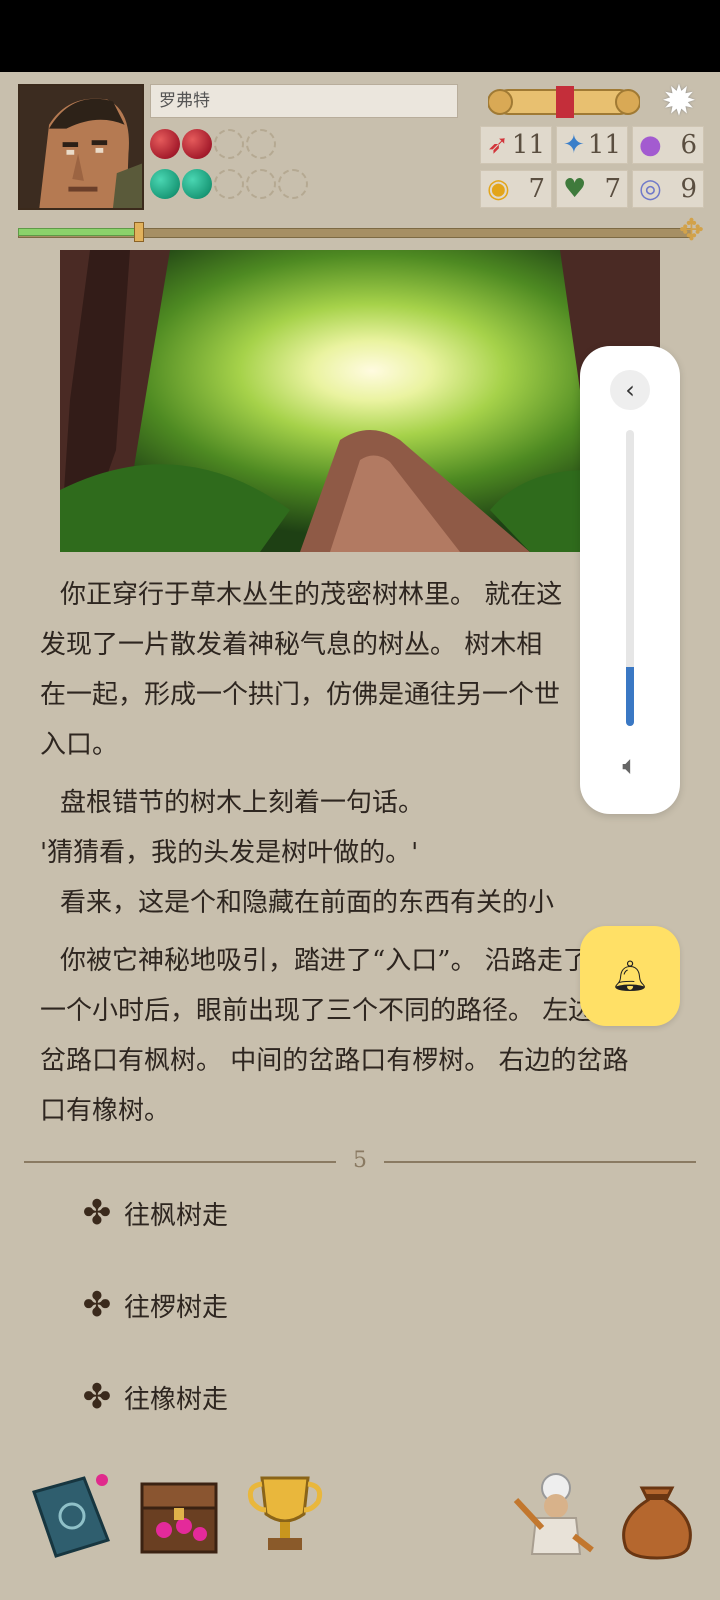 This screenshot has height=1600, width=720. Describe the element at coordinates (360, 36) in the screenshot. I see `status-bar` at that location.